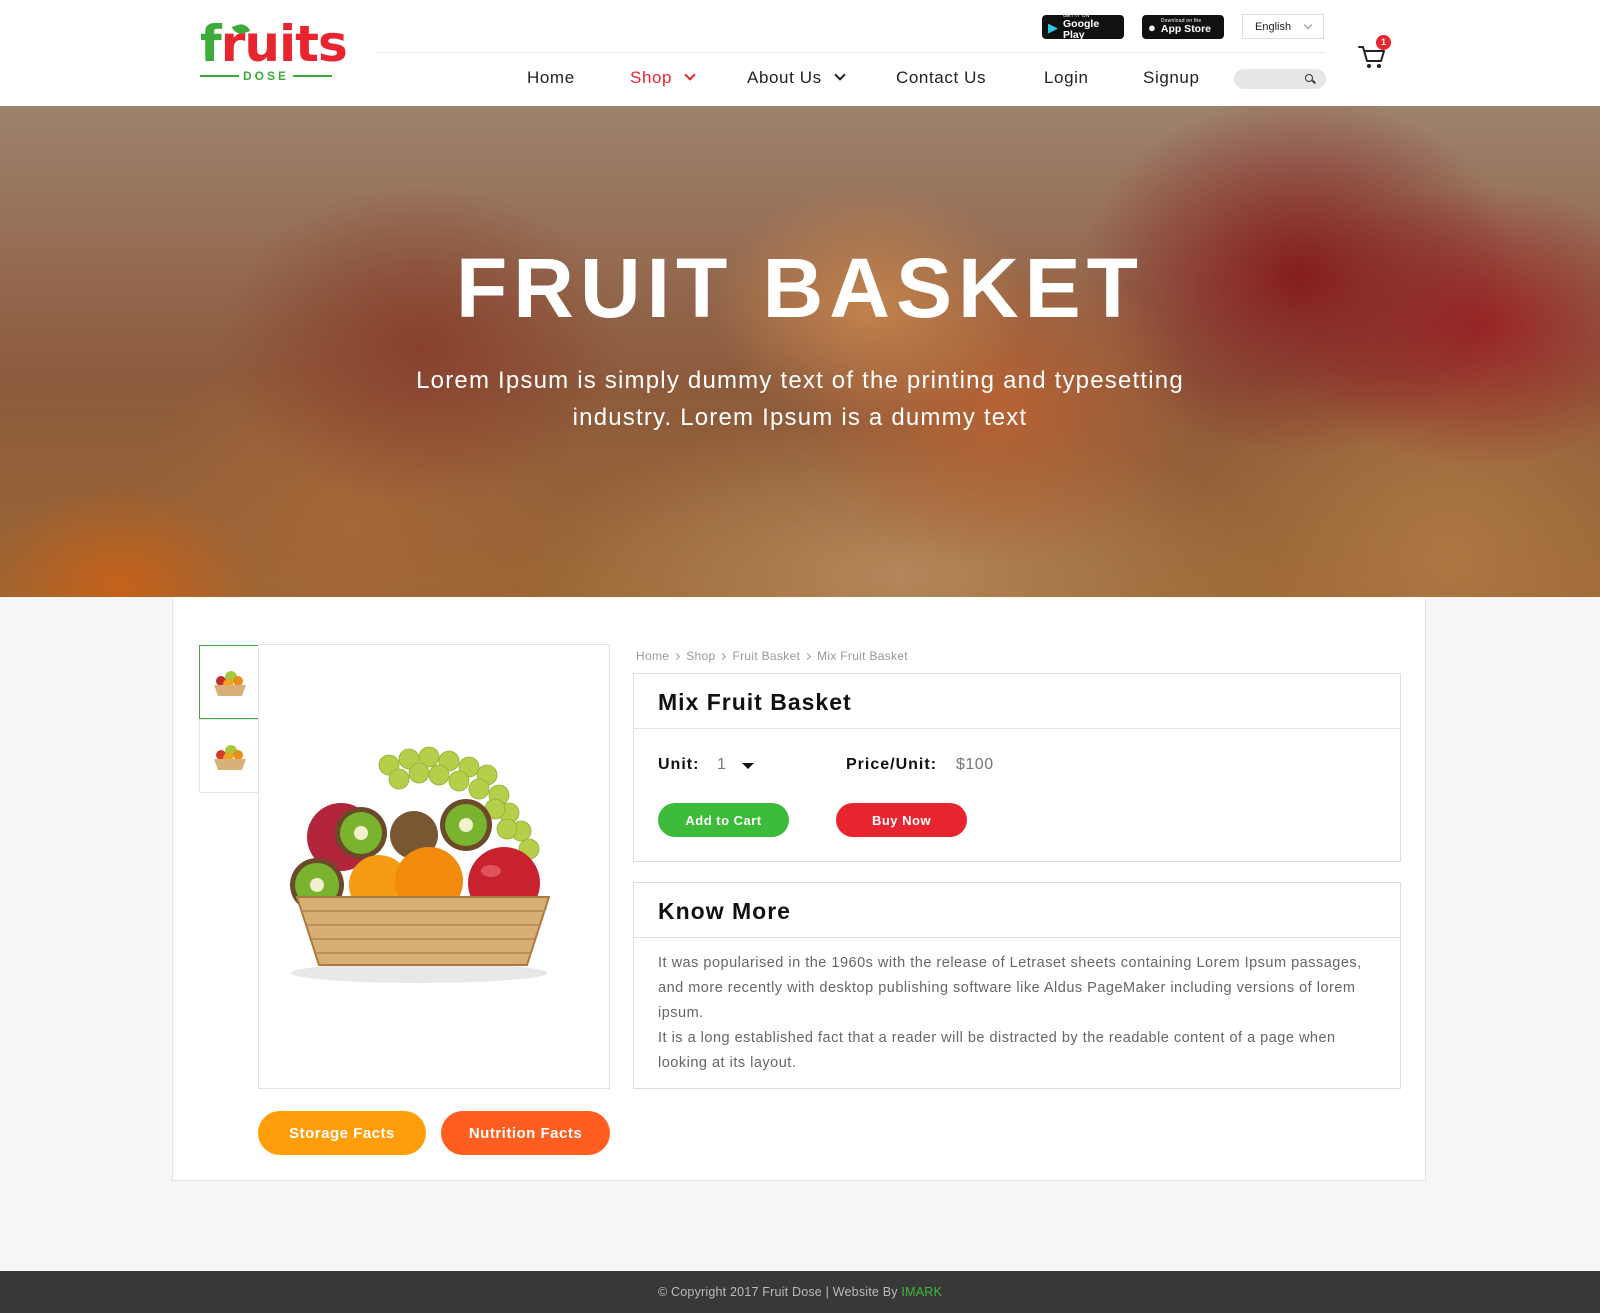  I want to click on know-more-header: Know More, so click(1017, 910).